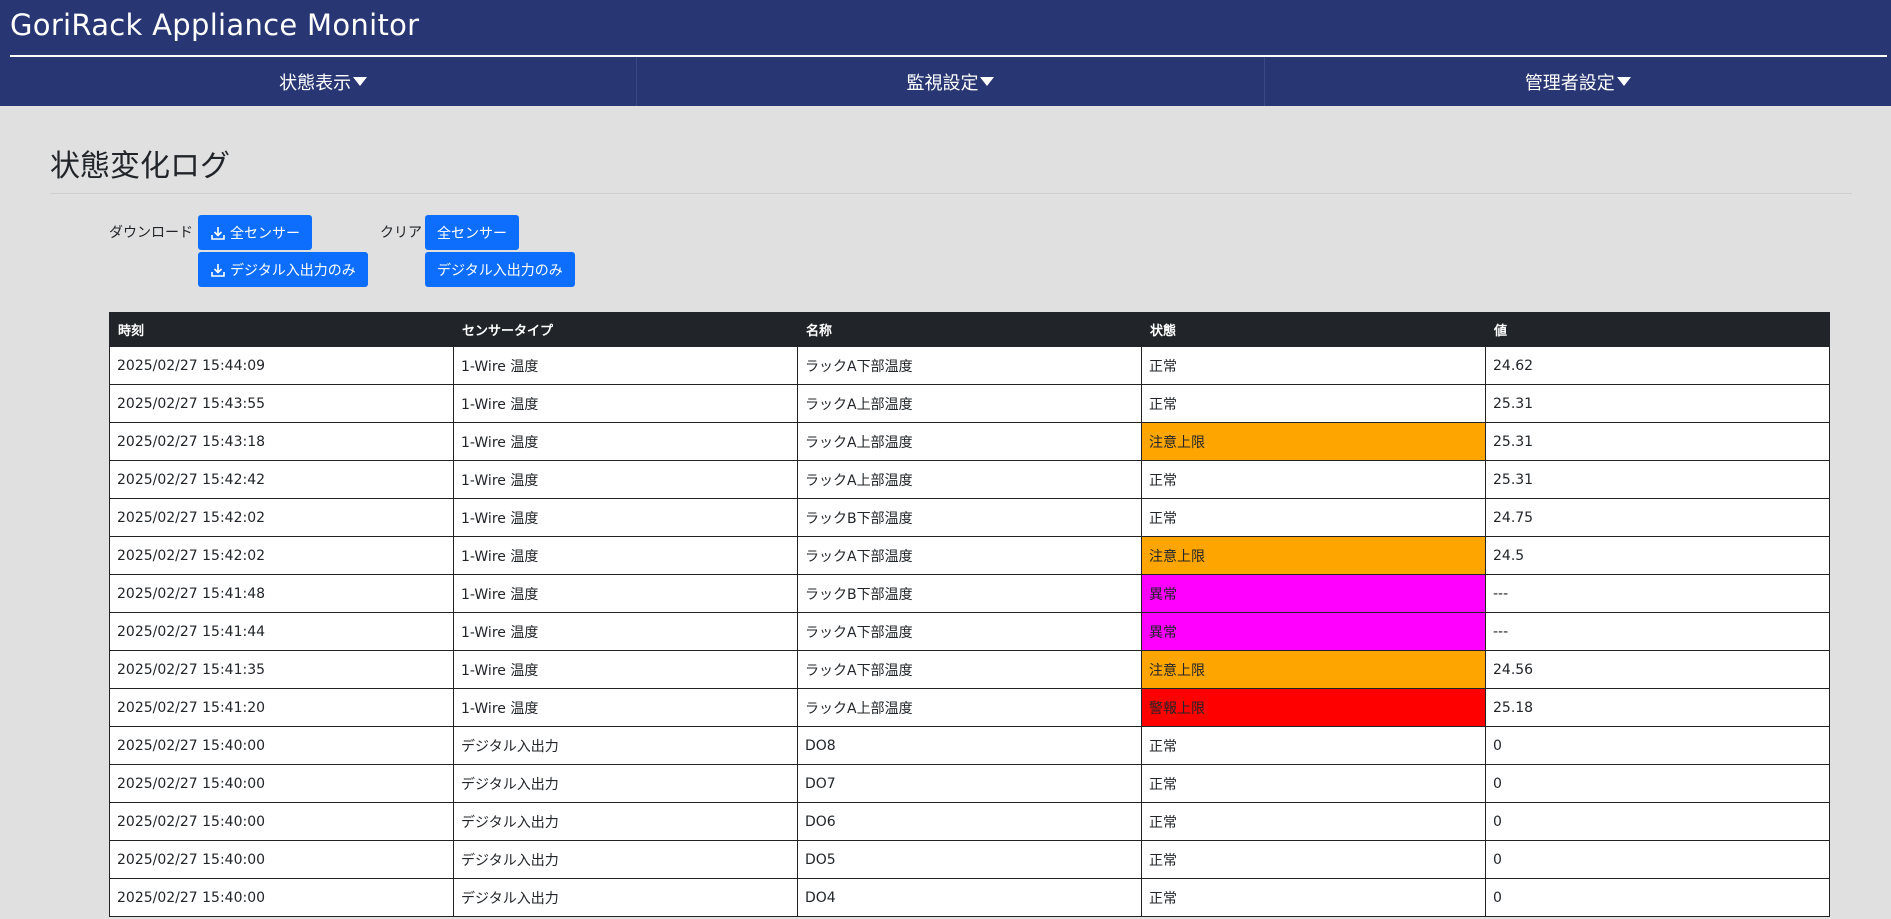  I want to click on nav-status-display-label: 状態表示, so click(315, 83).